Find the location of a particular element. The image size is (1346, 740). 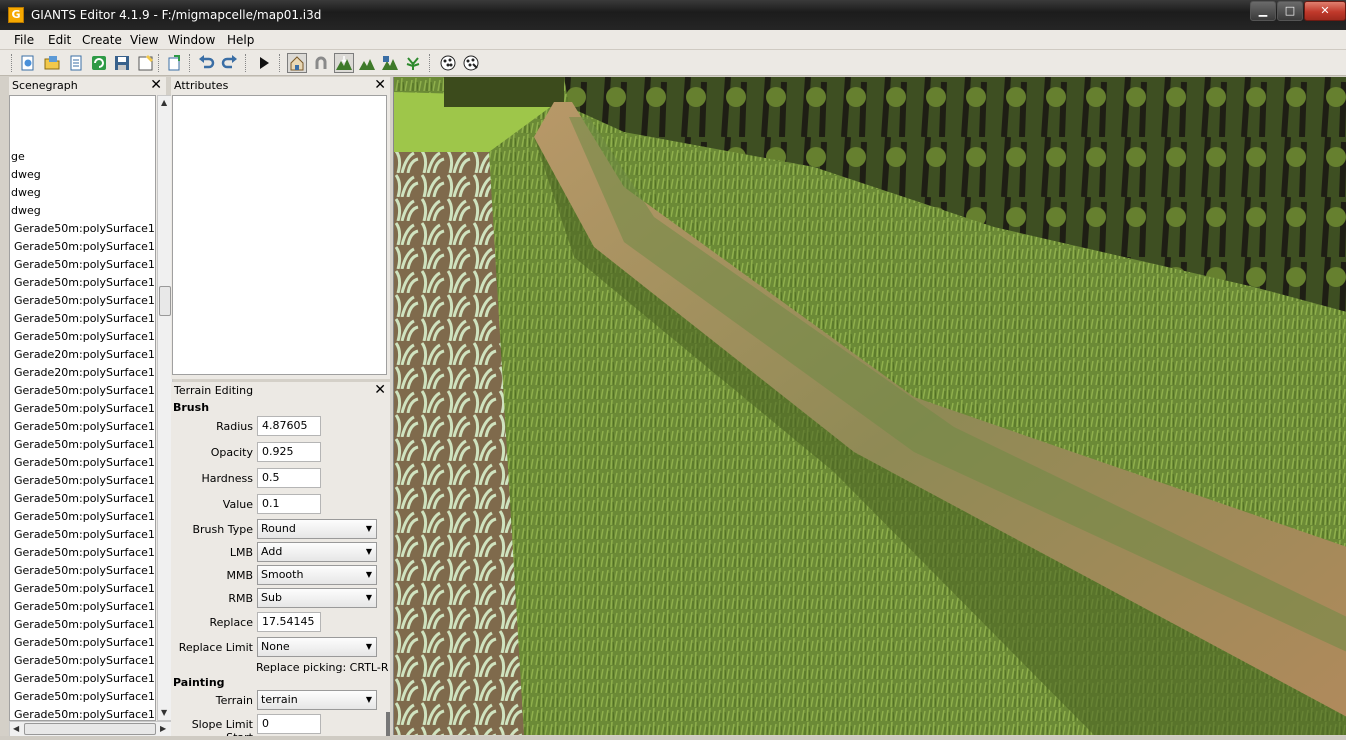

terrain-select: terrain ▼ is located at coordinates (317, 700).